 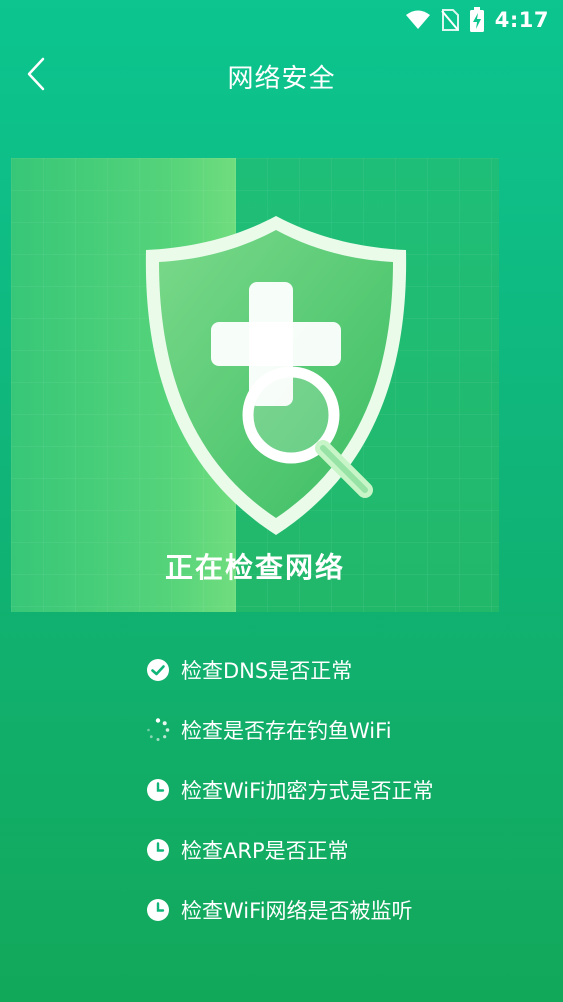 I want to click on list-item: 检查WiFi网络是否被监听, so click(x=289, y=910).